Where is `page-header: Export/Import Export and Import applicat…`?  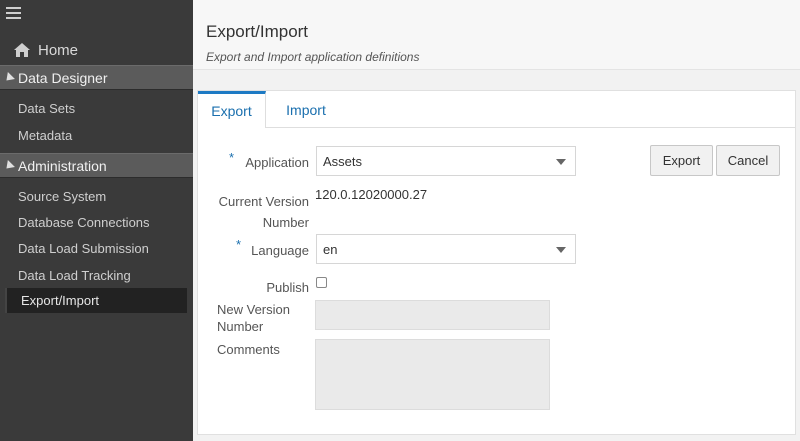
page-header: Export/Import Export and Import applicat… is located at coordinates (496, 35).